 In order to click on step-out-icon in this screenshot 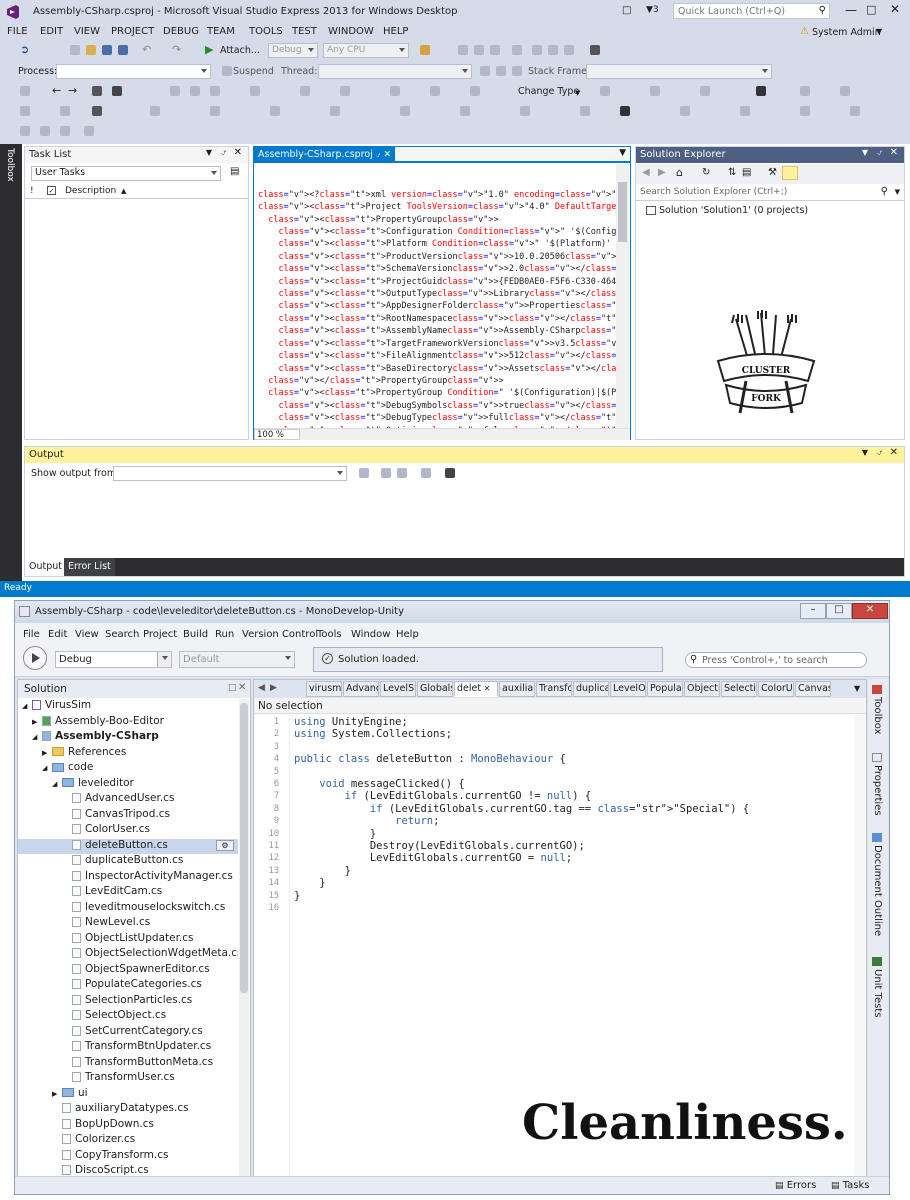, I will do `click(569, 50)`.